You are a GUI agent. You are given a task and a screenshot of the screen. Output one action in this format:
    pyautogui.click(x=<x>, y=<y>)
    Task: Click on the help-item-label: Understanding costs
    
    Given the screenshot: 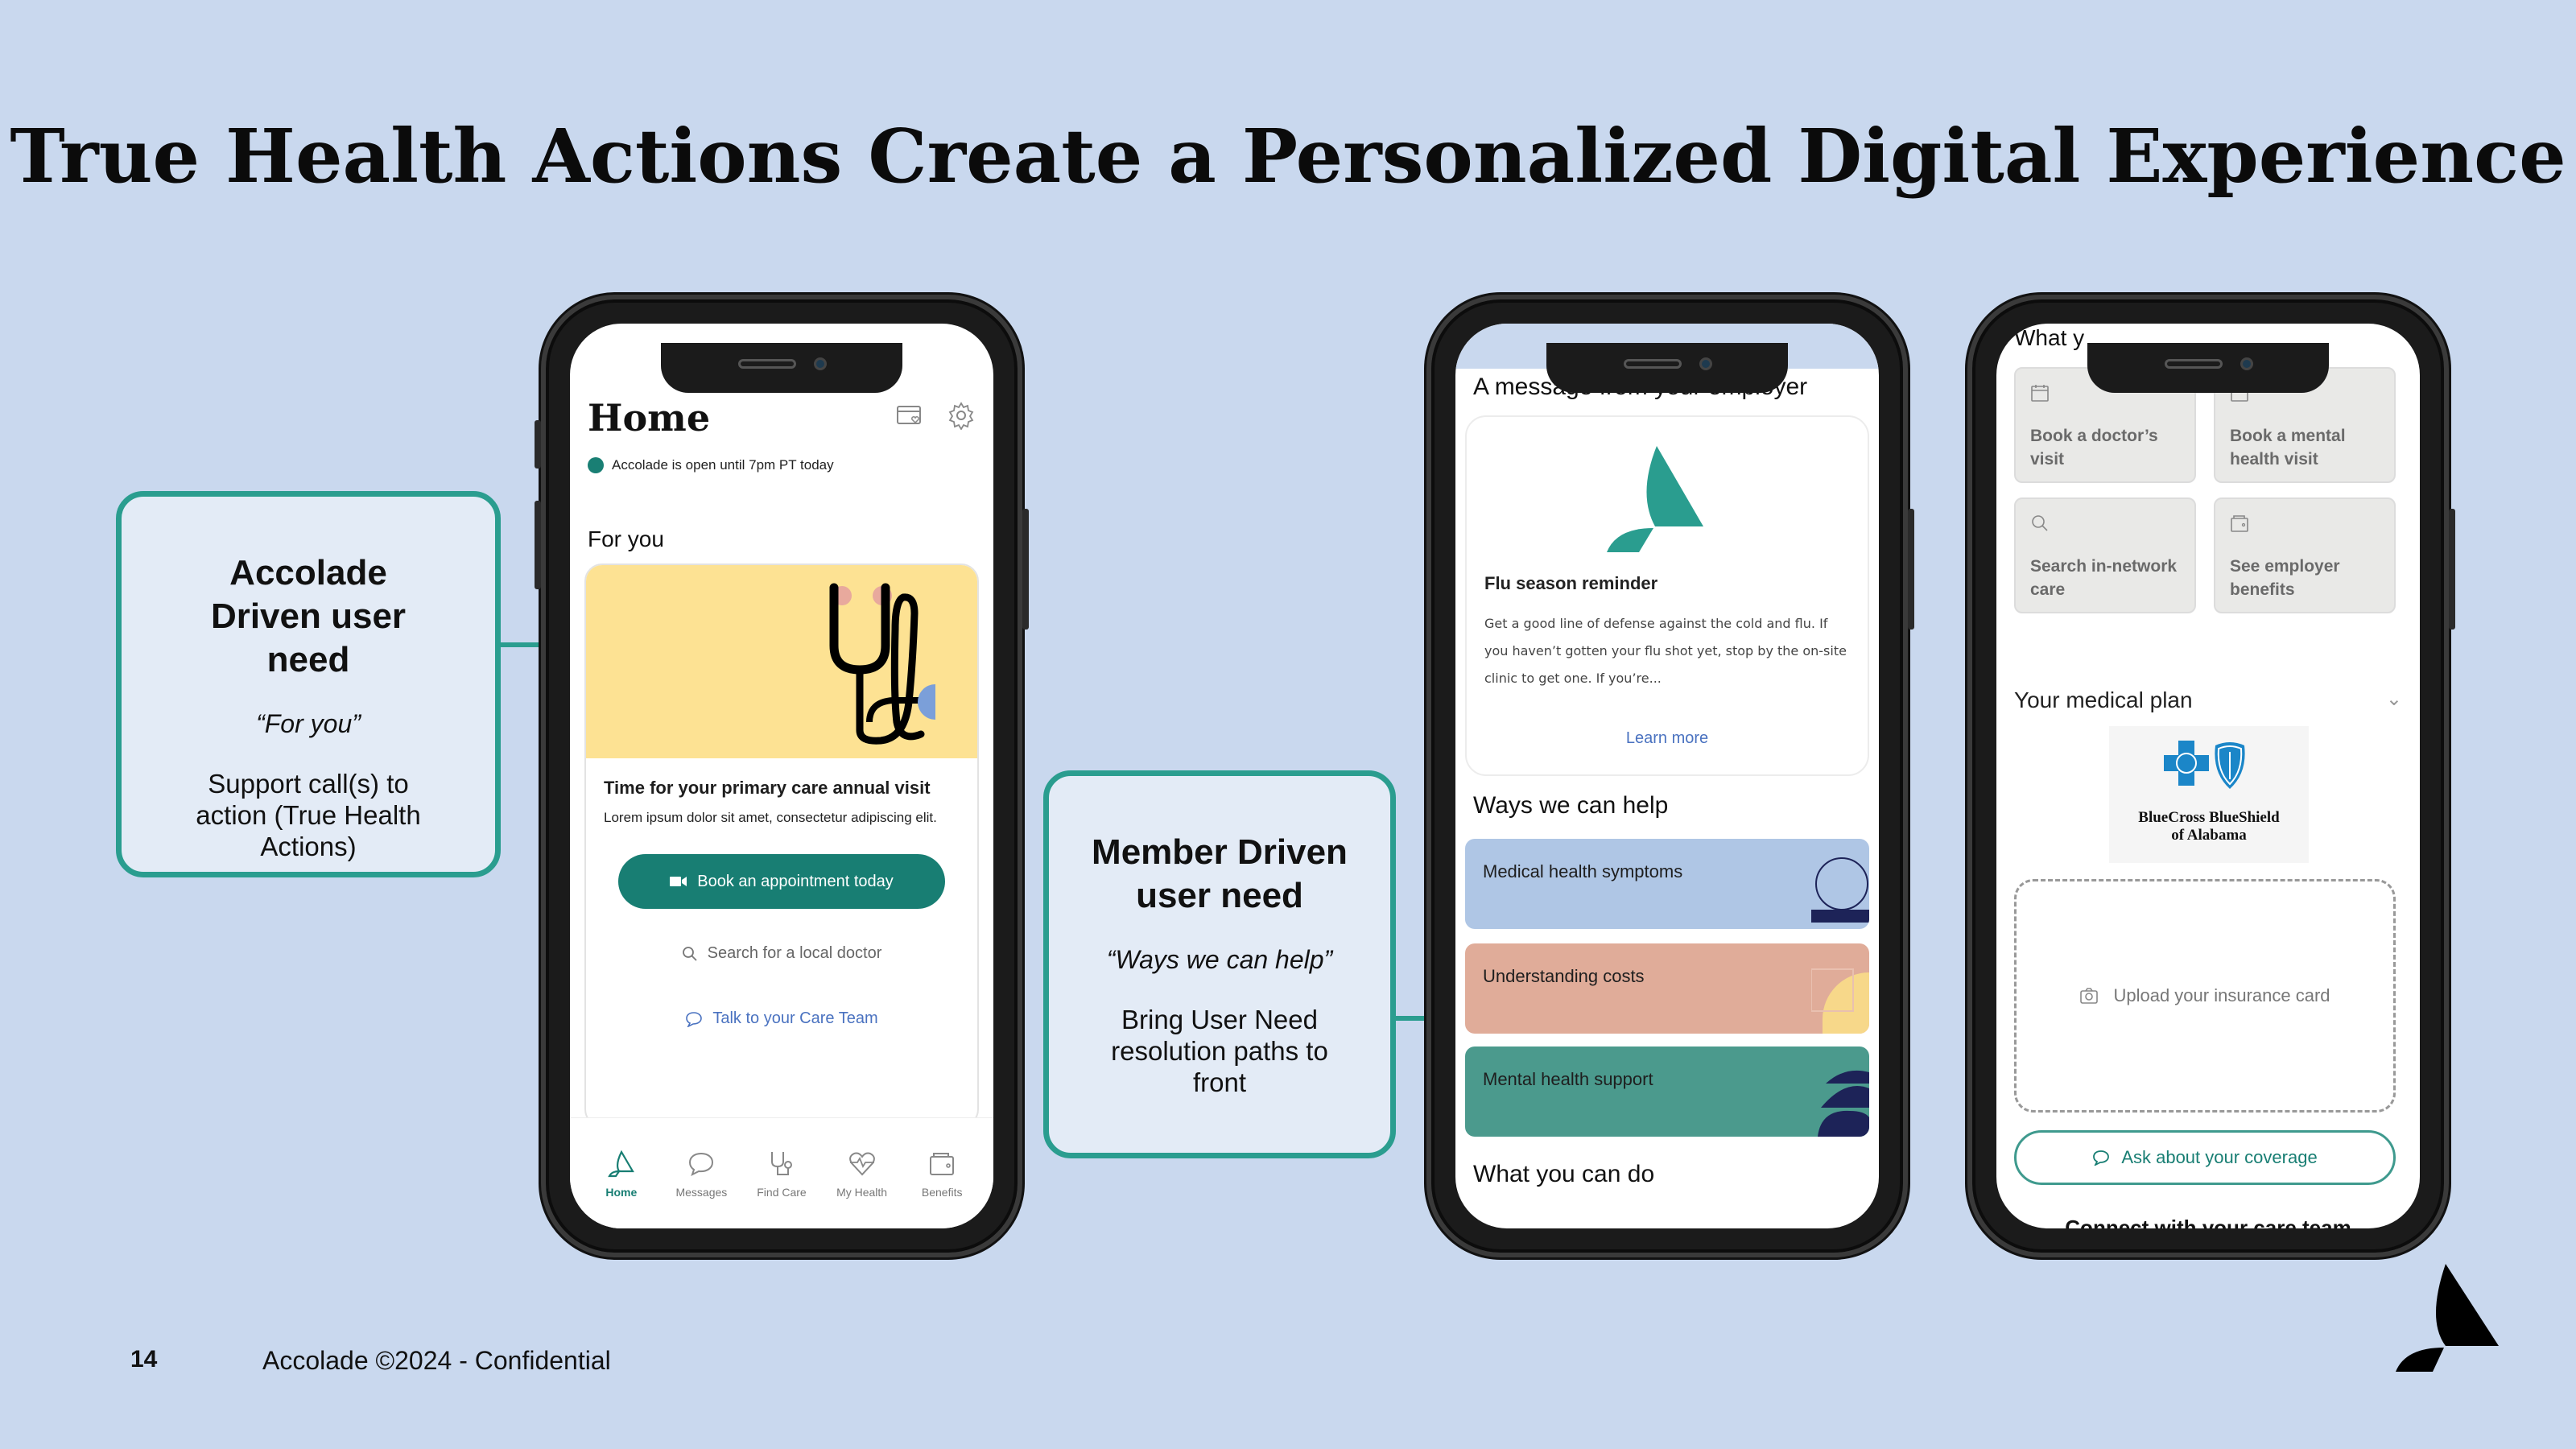 What is the action you would take?
    pyautogui.click(x=1564, y=976)
    